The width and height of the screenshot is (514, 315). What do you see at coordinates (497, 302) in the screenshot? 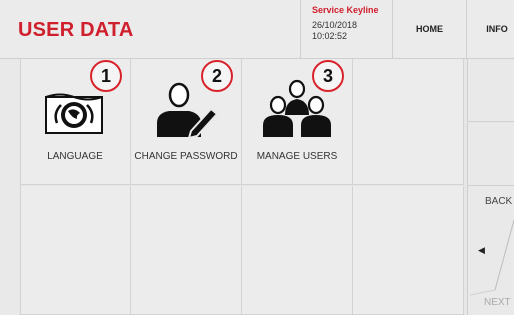
I see `next-button: NEXT` at bounding box center [497, 302].